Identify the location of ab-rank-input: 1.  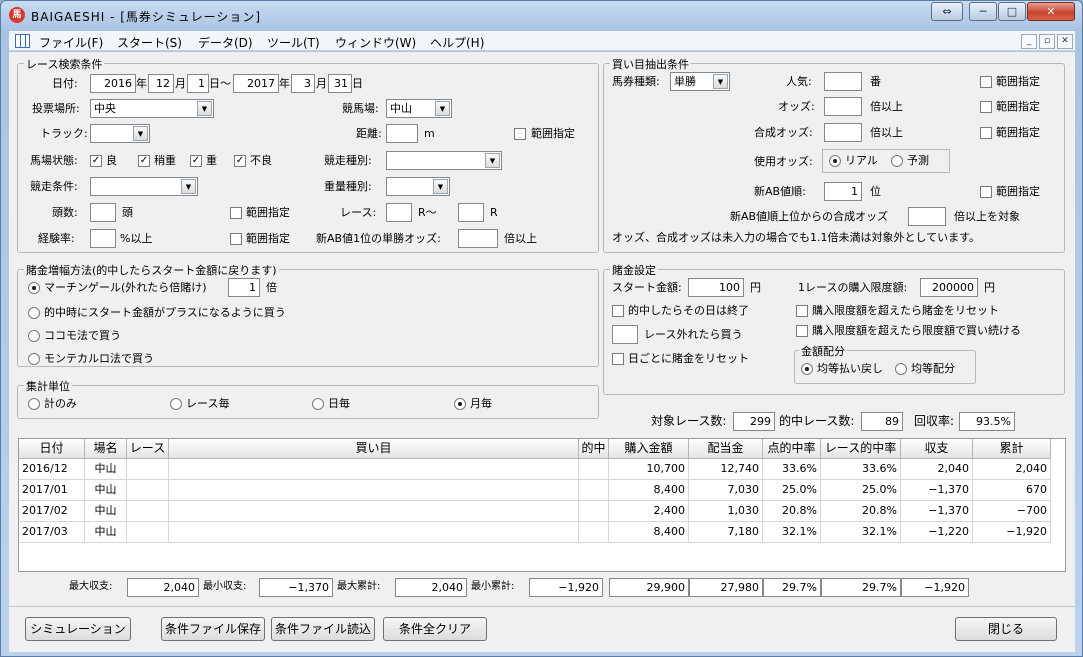
(843, 191).